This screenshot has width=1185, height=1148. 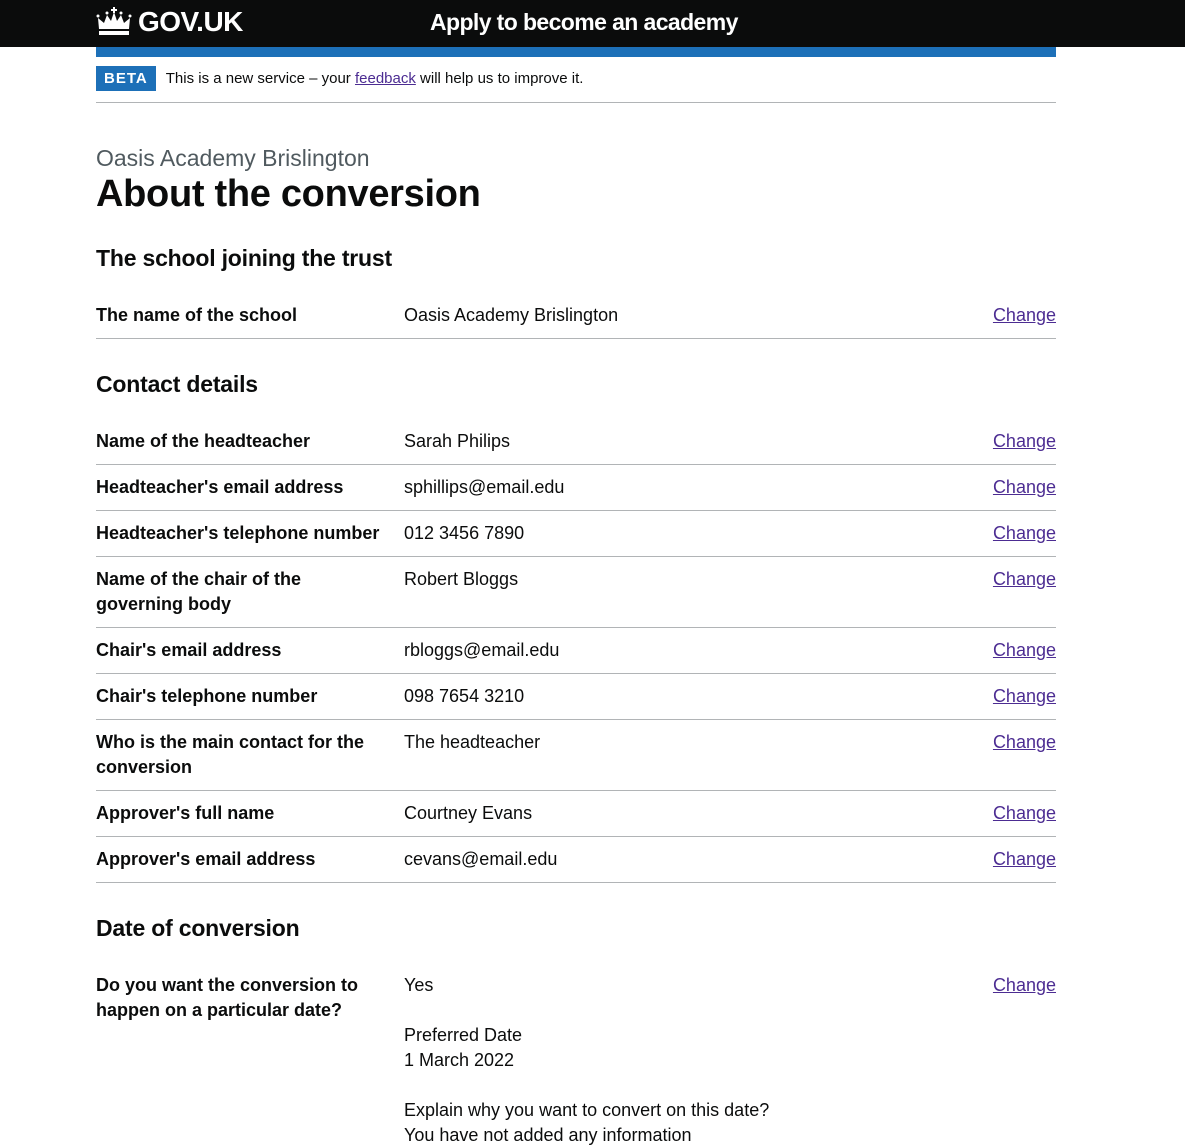 What do you see at coordinates (464, 696) in the screenshot?
I see `row-value: 098 7654 3210` at bounding box center [464, 696].